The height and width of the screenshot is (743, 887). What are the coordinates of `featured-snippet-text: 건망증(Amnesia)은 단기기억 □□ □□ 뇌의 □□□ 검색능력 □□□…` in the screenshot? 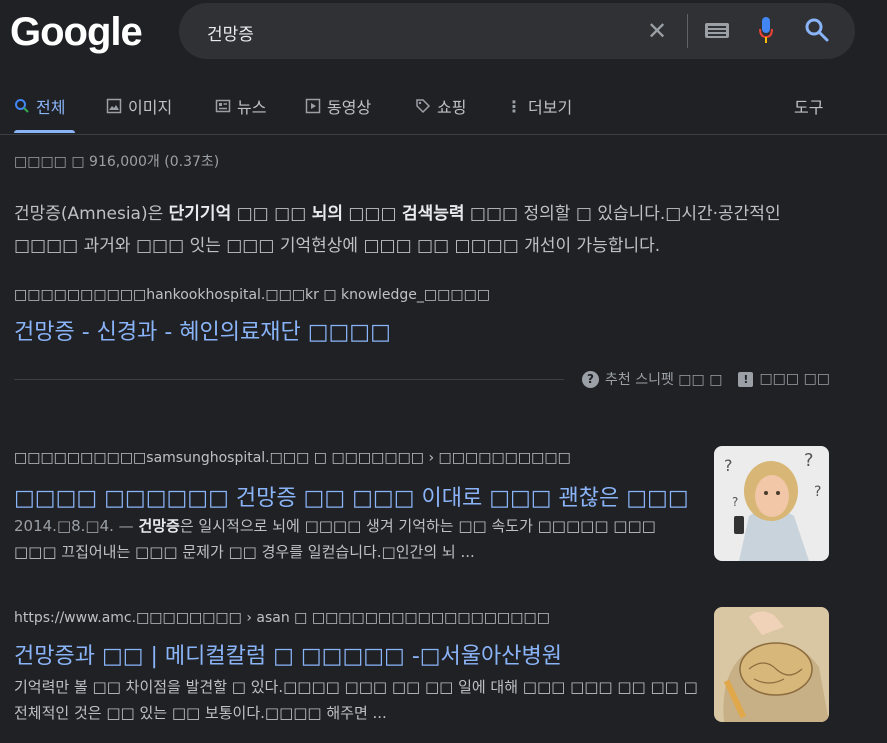 It's located at (424, 230).